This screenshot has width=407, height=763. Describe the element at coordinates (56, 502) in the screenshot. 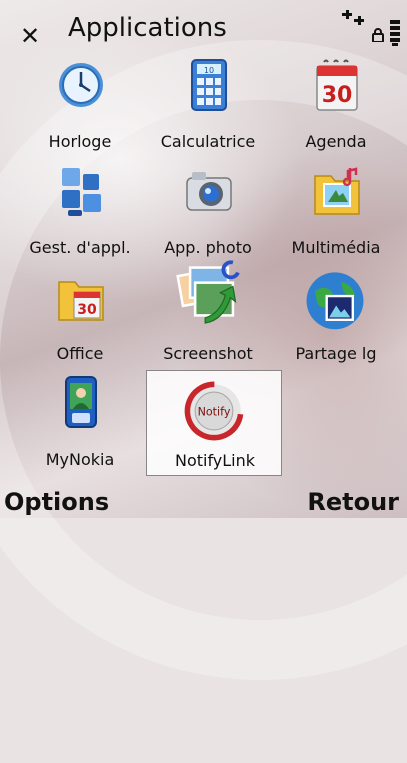

I see `options-softkey: Options` at that location.